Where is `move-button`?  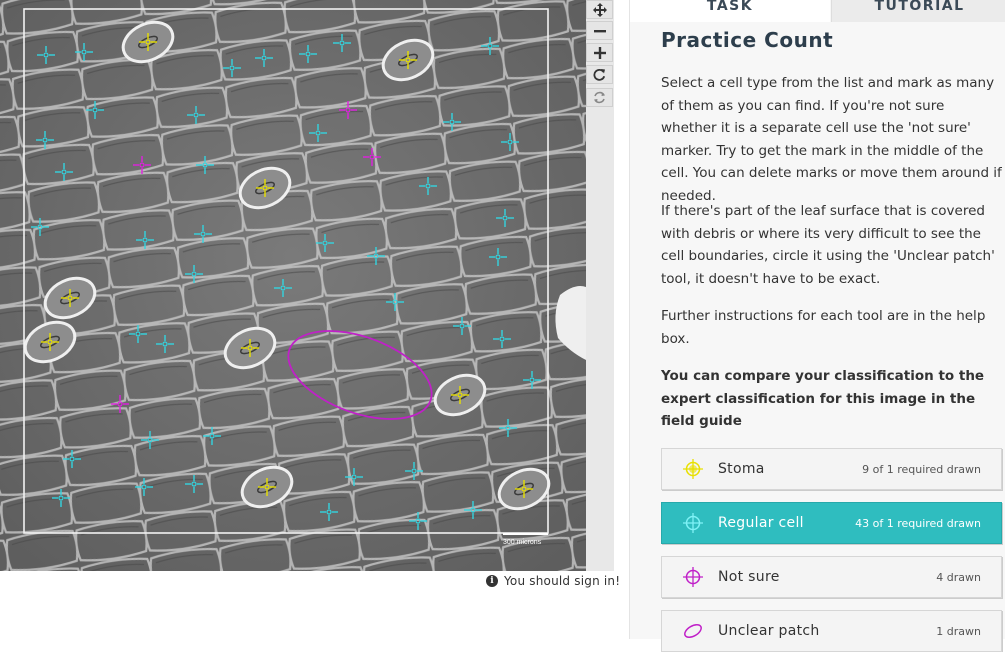
move-button is located at coordinates (599, 9).